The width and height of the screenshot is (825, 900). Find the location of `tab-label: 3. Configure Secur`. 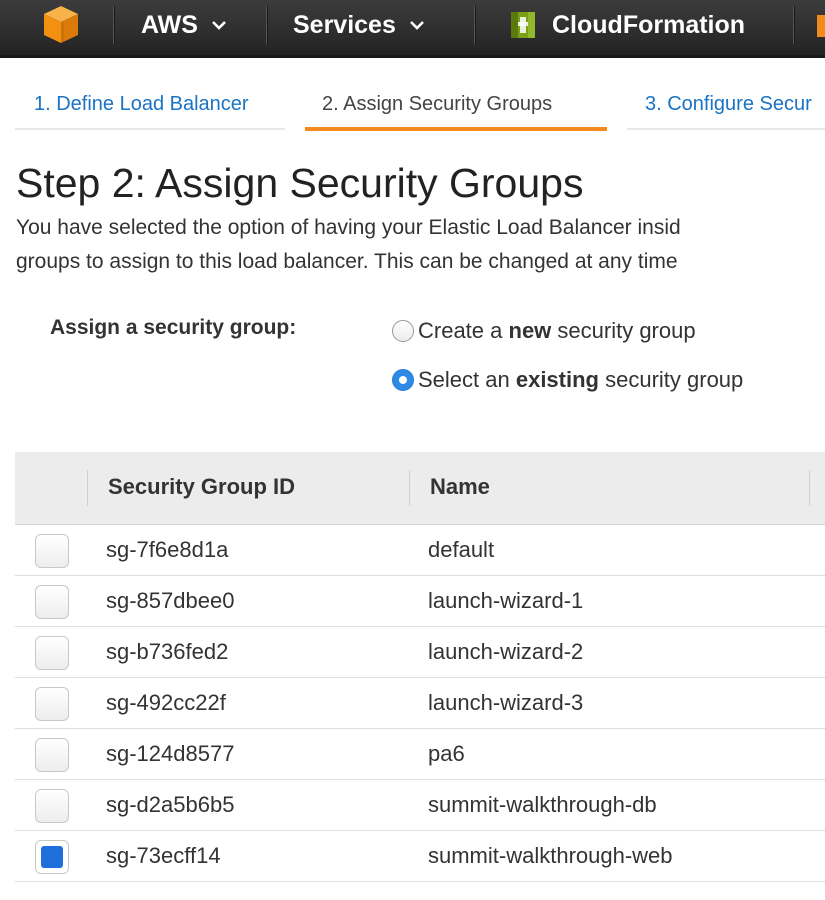

tab-label: 3. Configure Secur is located at coordinates (728, 104).